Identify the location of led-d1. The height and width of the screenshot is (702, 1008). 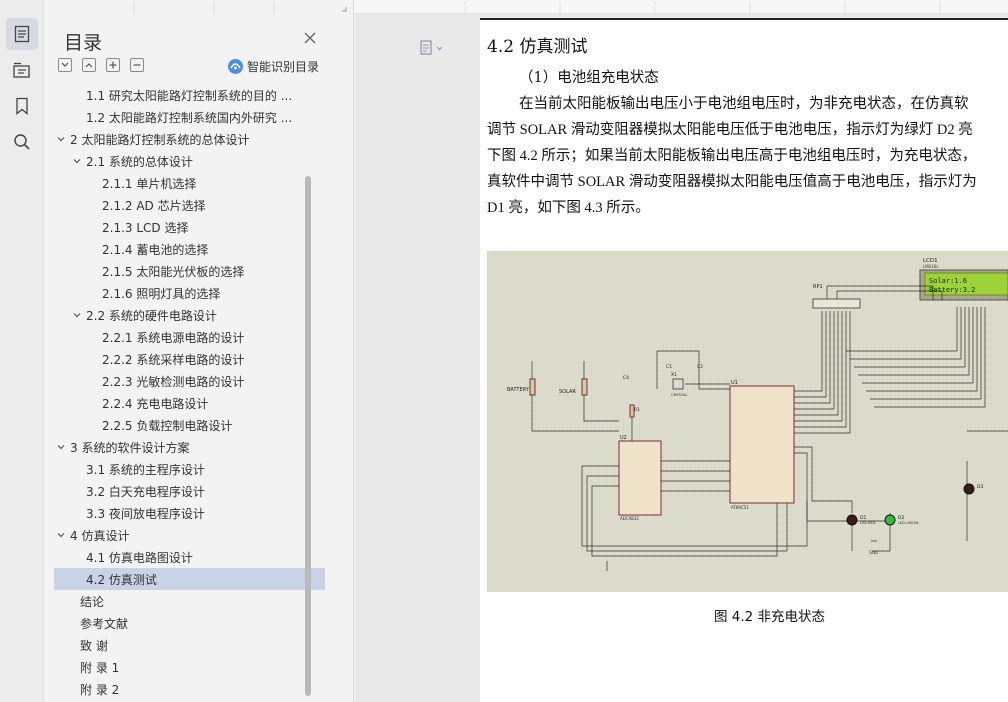
(852, 520).